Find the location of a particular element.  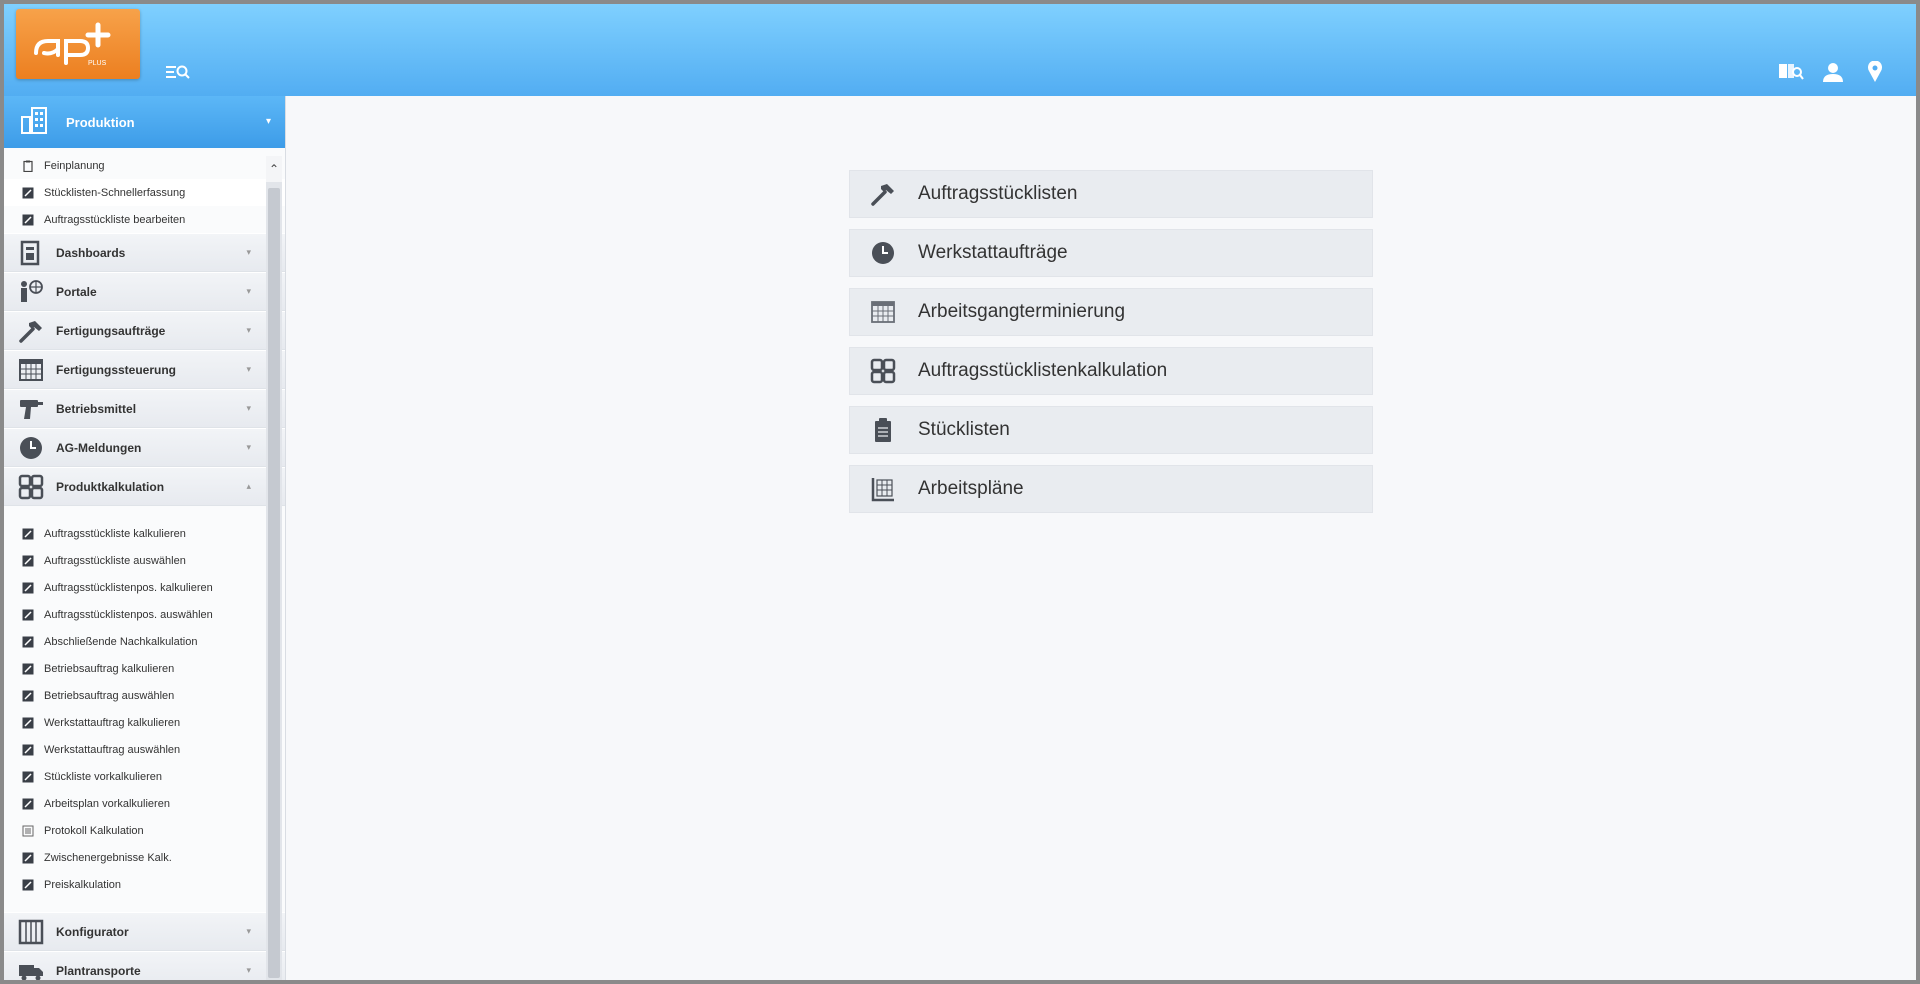

sidebar-item-label: Portale is located at coordinates (76, 291).